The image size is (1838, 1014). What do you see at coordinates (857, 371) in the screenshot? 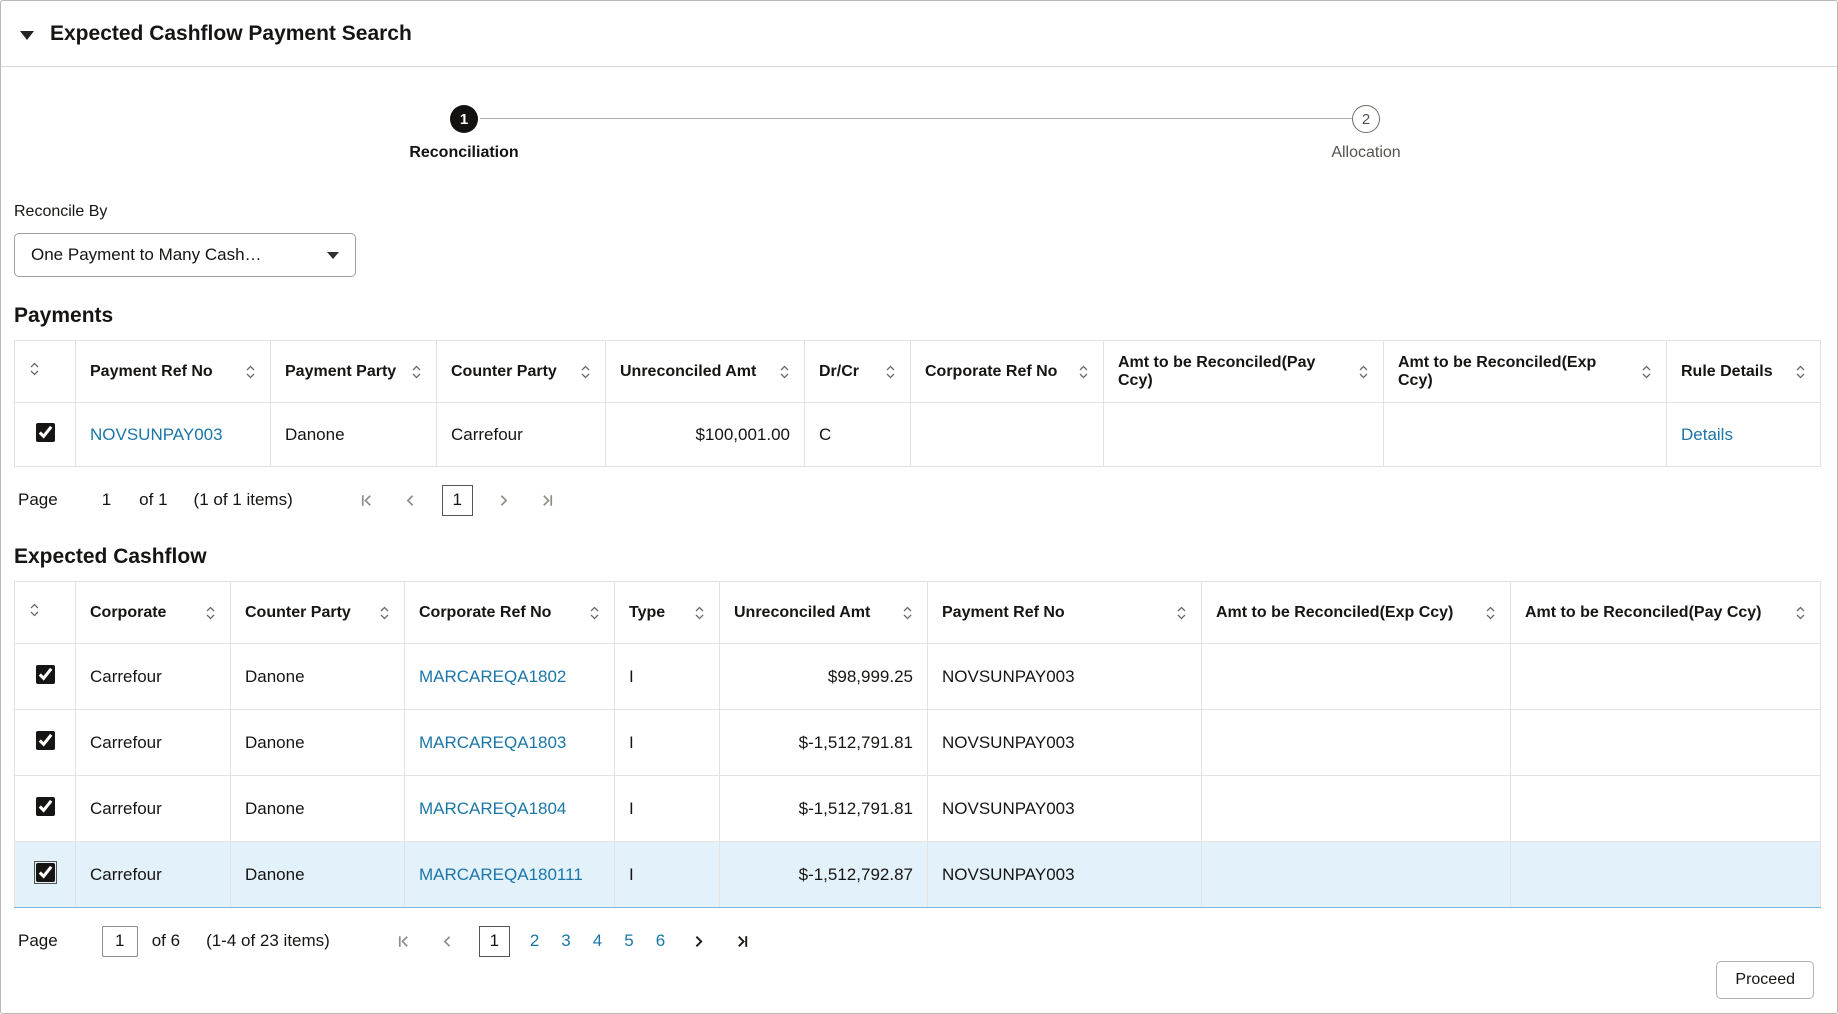
I see `column-header-dr-cr: Dr/Cr` at bounding box center [857, 371].